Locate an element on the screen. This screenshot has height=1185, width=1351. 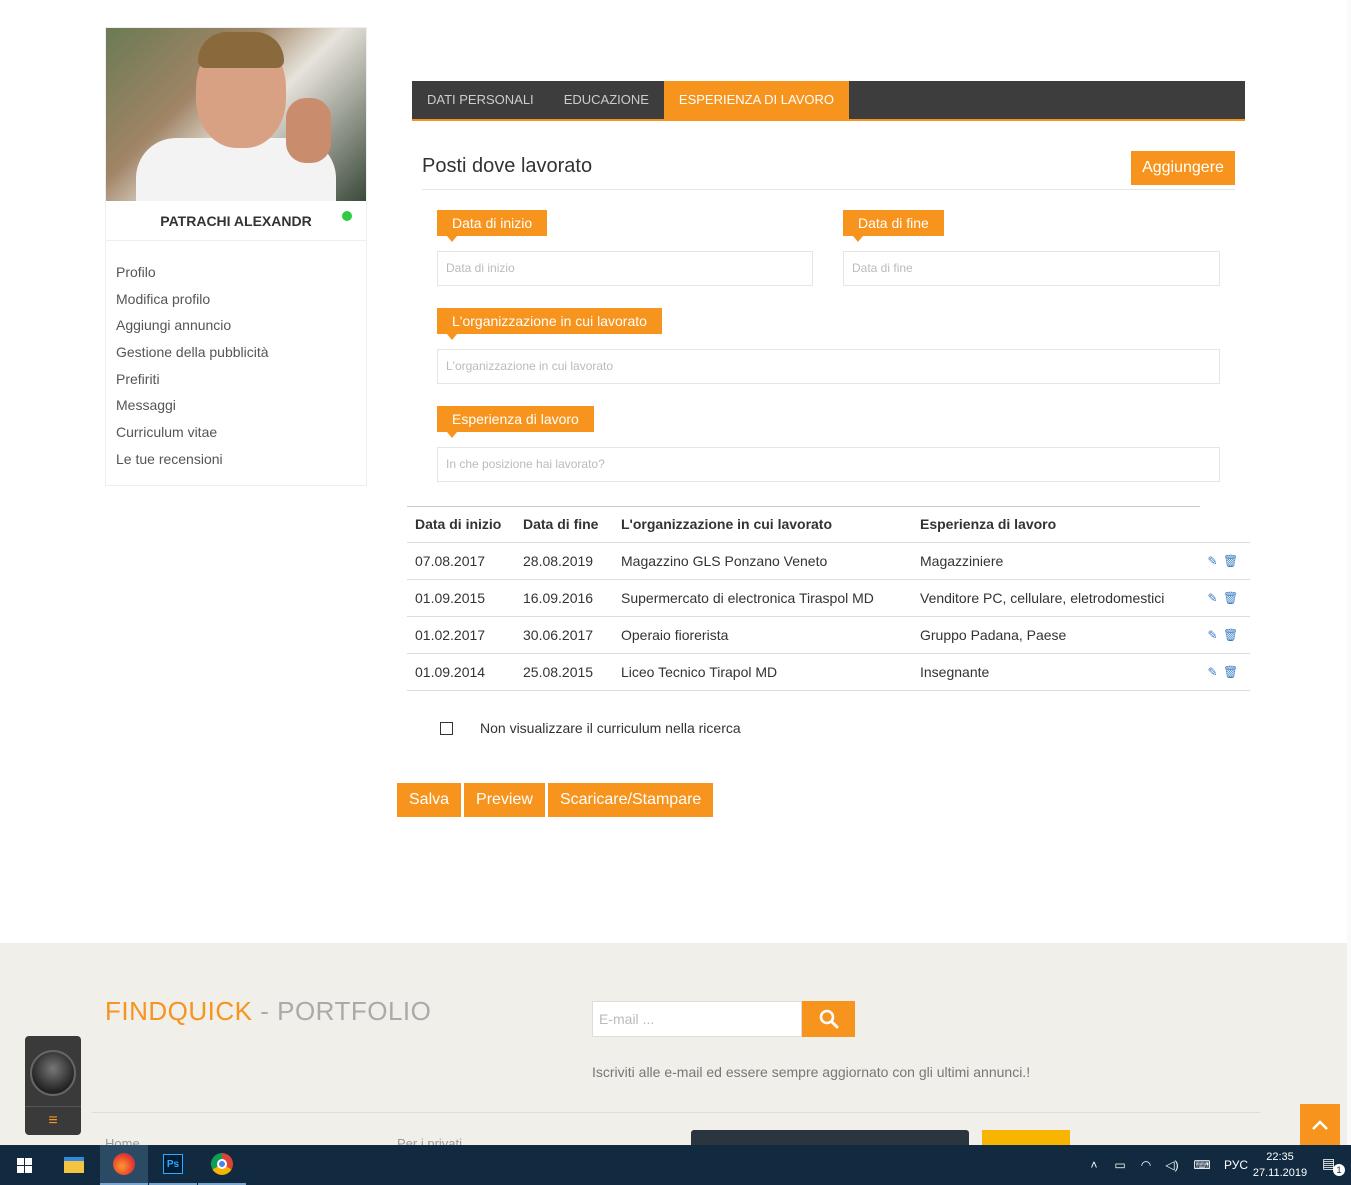
taskbar-chrome is located at coordinates (222, 1165).